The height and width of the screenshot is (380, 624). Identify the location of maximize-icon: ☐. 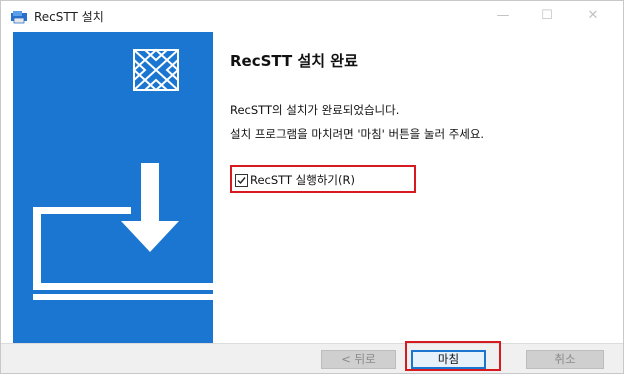
(547, 15).